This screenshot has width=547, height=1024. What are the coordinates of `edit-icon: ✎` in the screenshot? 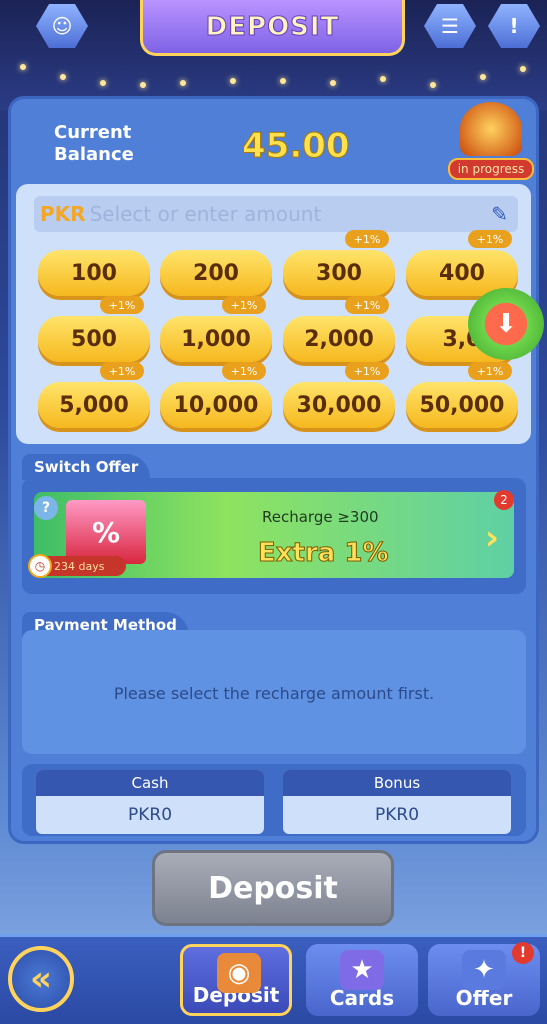 It's located at (499, 214).